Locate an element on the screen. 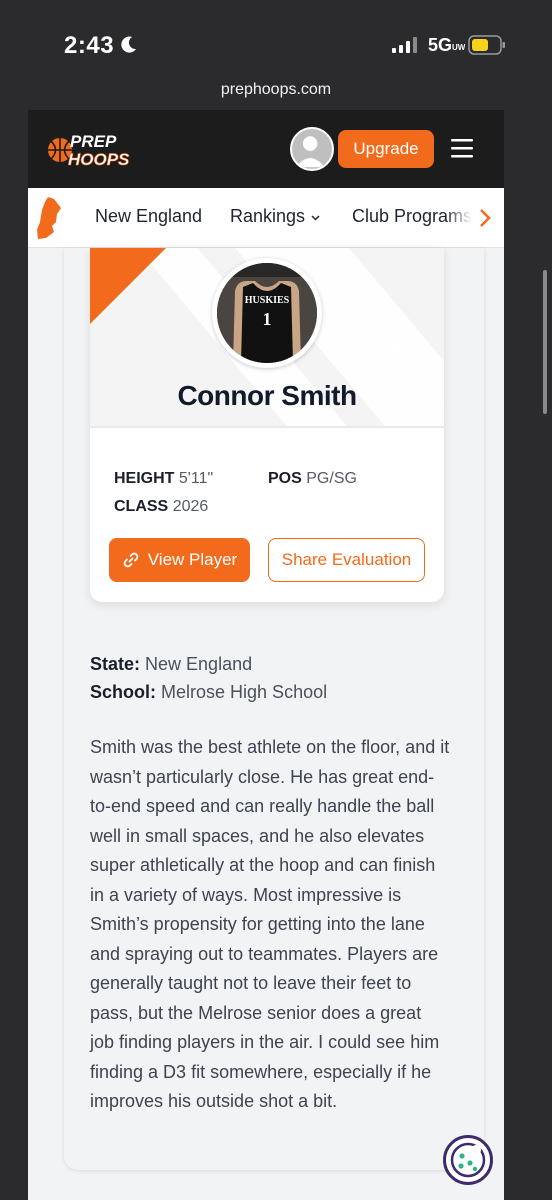 This screenshot has width=552, height=1200. cookie-settings-button is located at coordinates (468, 1160).